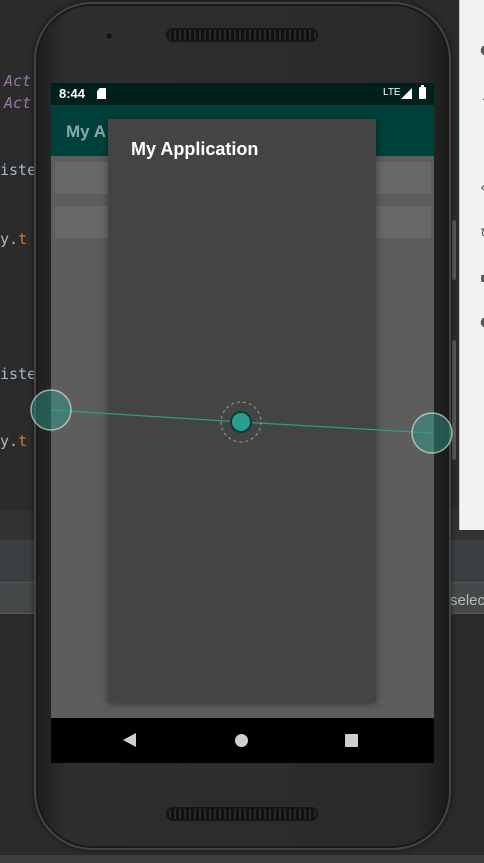 This screenshot has height=863, width=484. I want to click on pinch-center-point, so click(241, 422).